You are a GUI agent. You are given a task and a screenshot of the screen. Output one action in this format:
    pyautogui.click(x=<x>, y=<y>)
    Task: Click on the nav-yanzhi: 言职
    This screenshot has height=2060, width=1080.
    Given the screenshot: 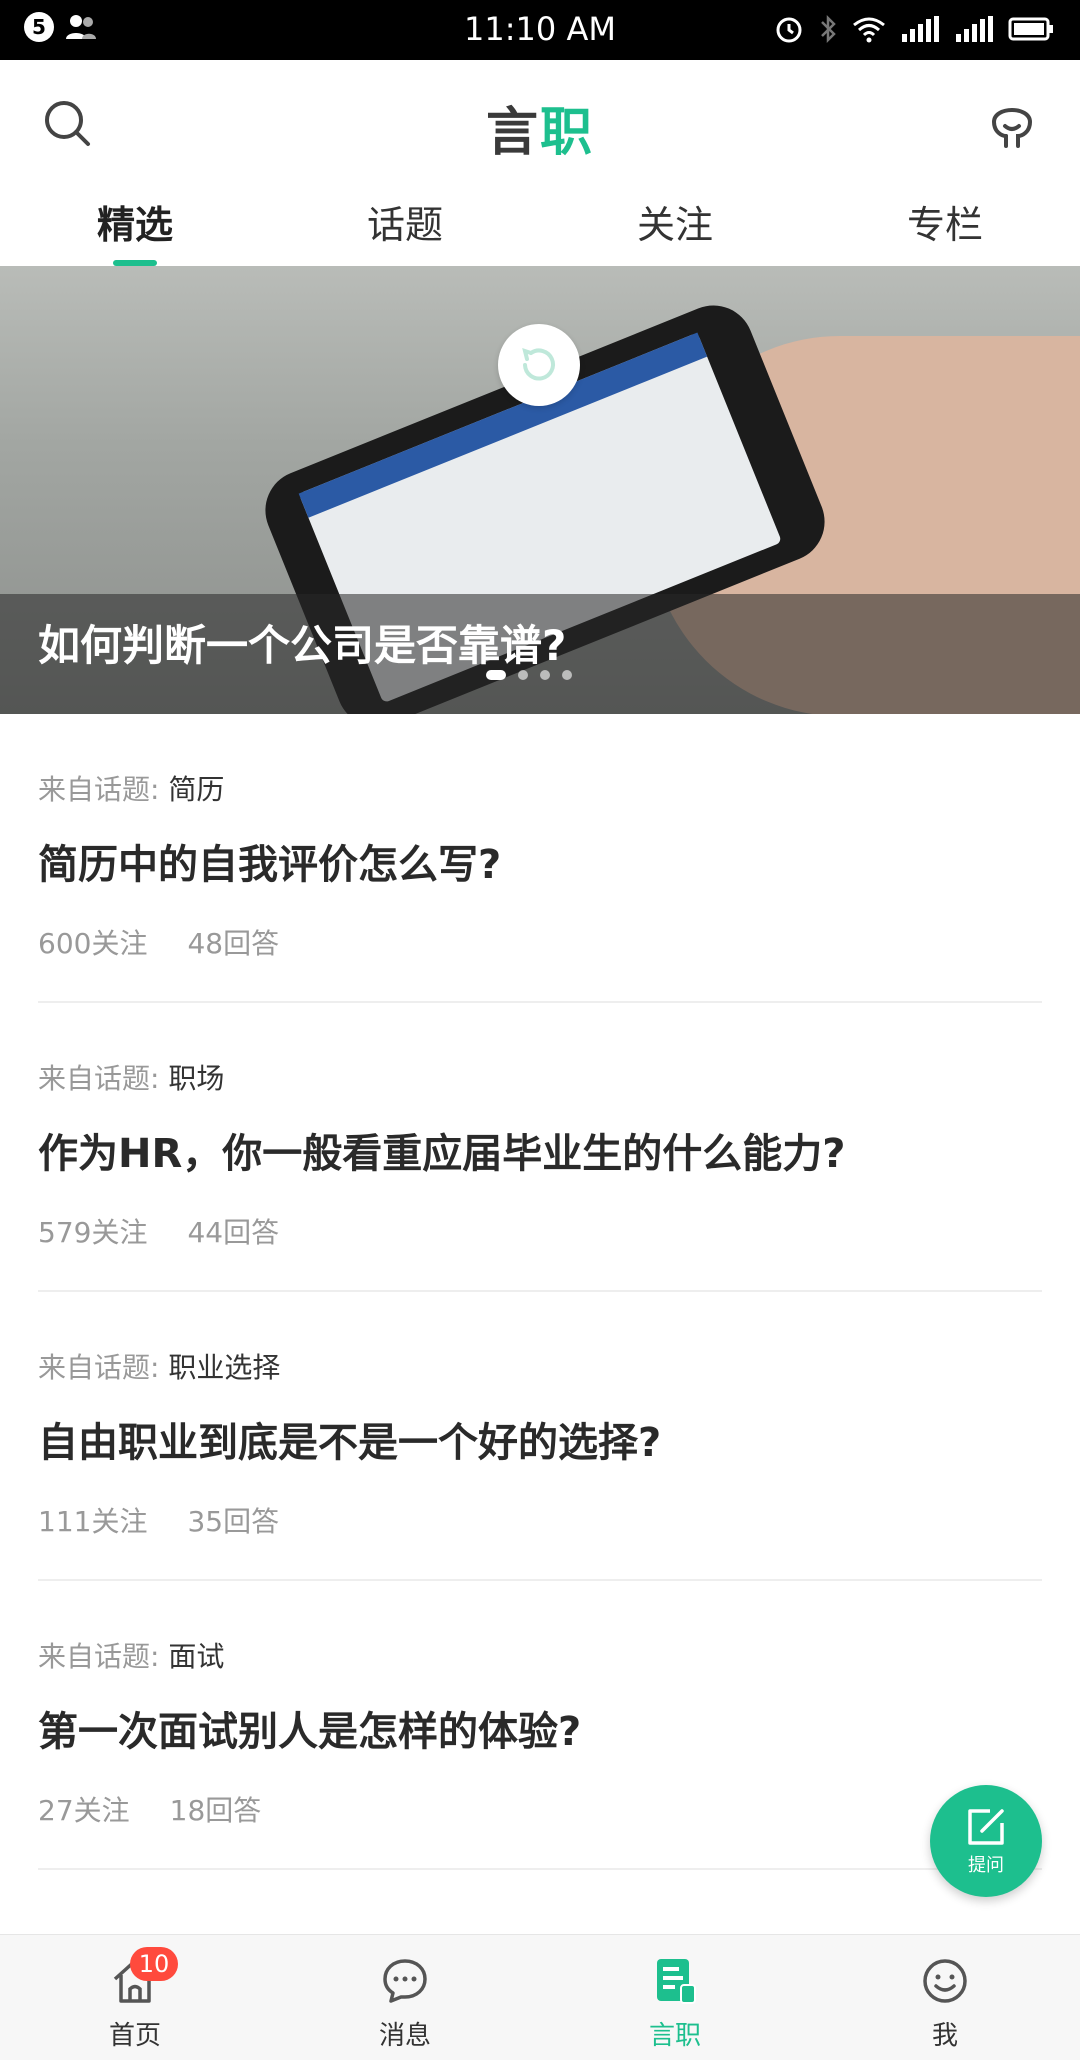 What is the action you would take?
    pyautogui.click(x=675, y=1997)
    